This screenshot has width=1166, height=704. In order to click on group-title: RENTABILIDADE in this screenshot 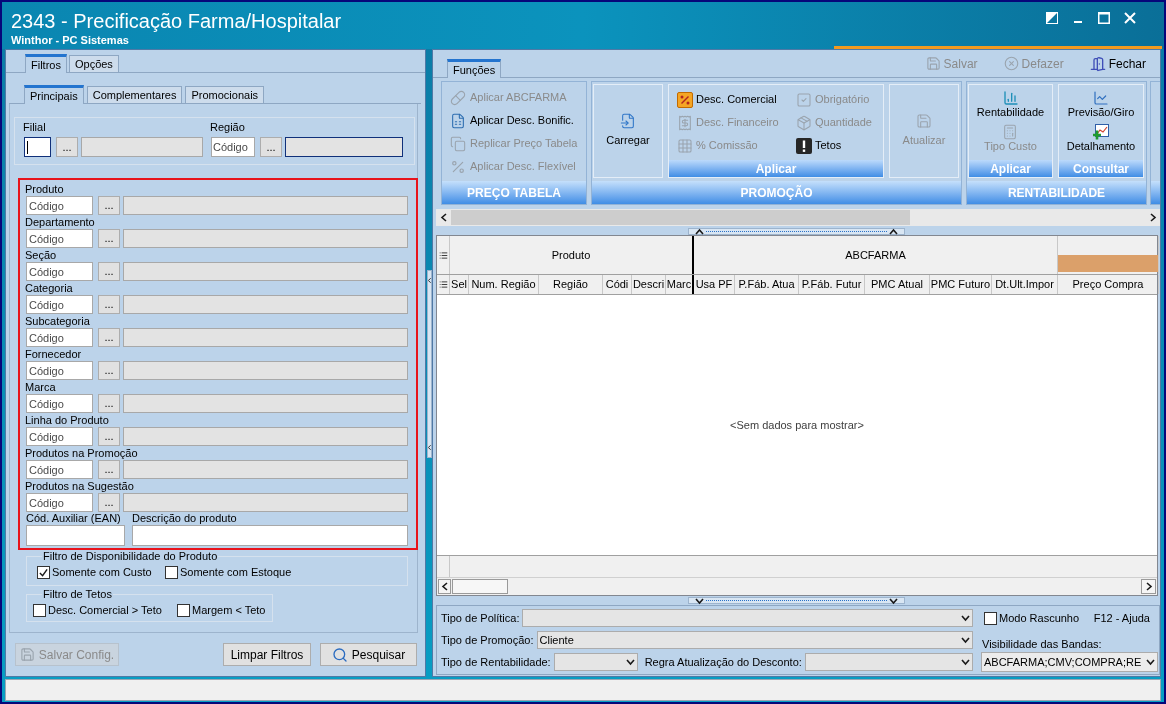, I will do `click(1056, 192)`.